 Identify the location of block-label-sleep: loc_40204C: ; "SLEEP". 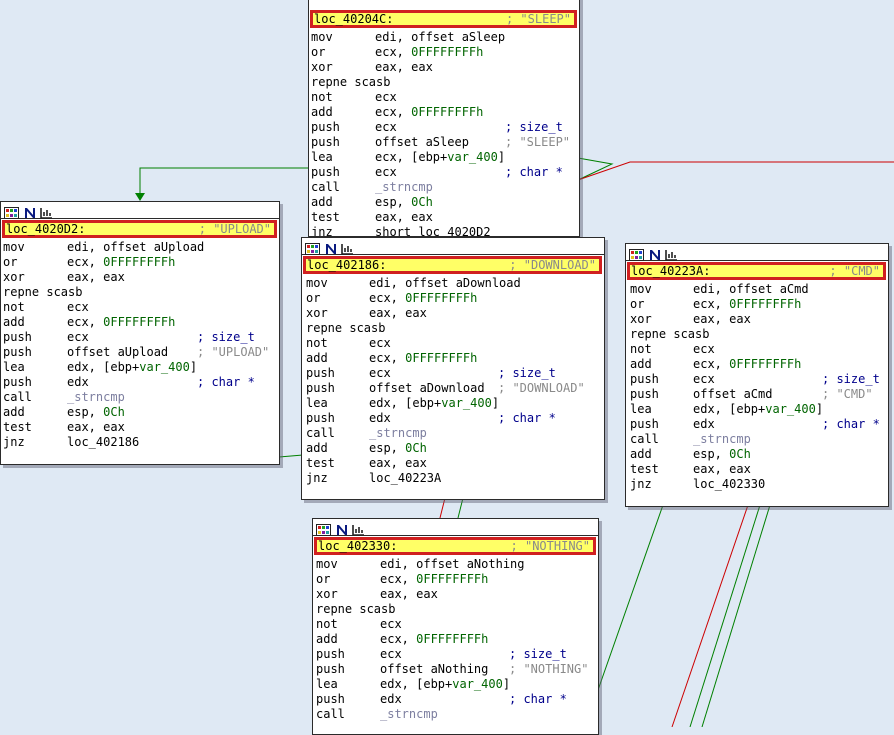
(443, 19).